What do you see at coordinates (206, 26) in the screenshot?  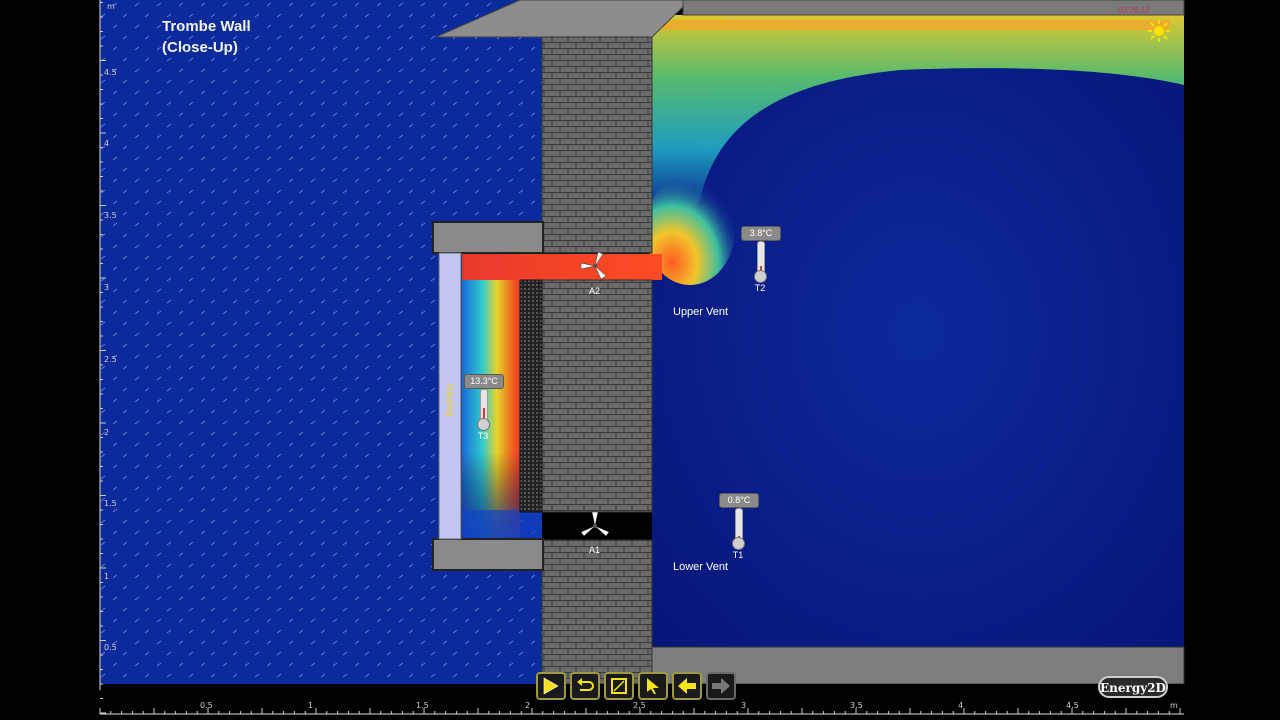 I see `title-line: Trombe Wall` at bounding box center [206, 26].